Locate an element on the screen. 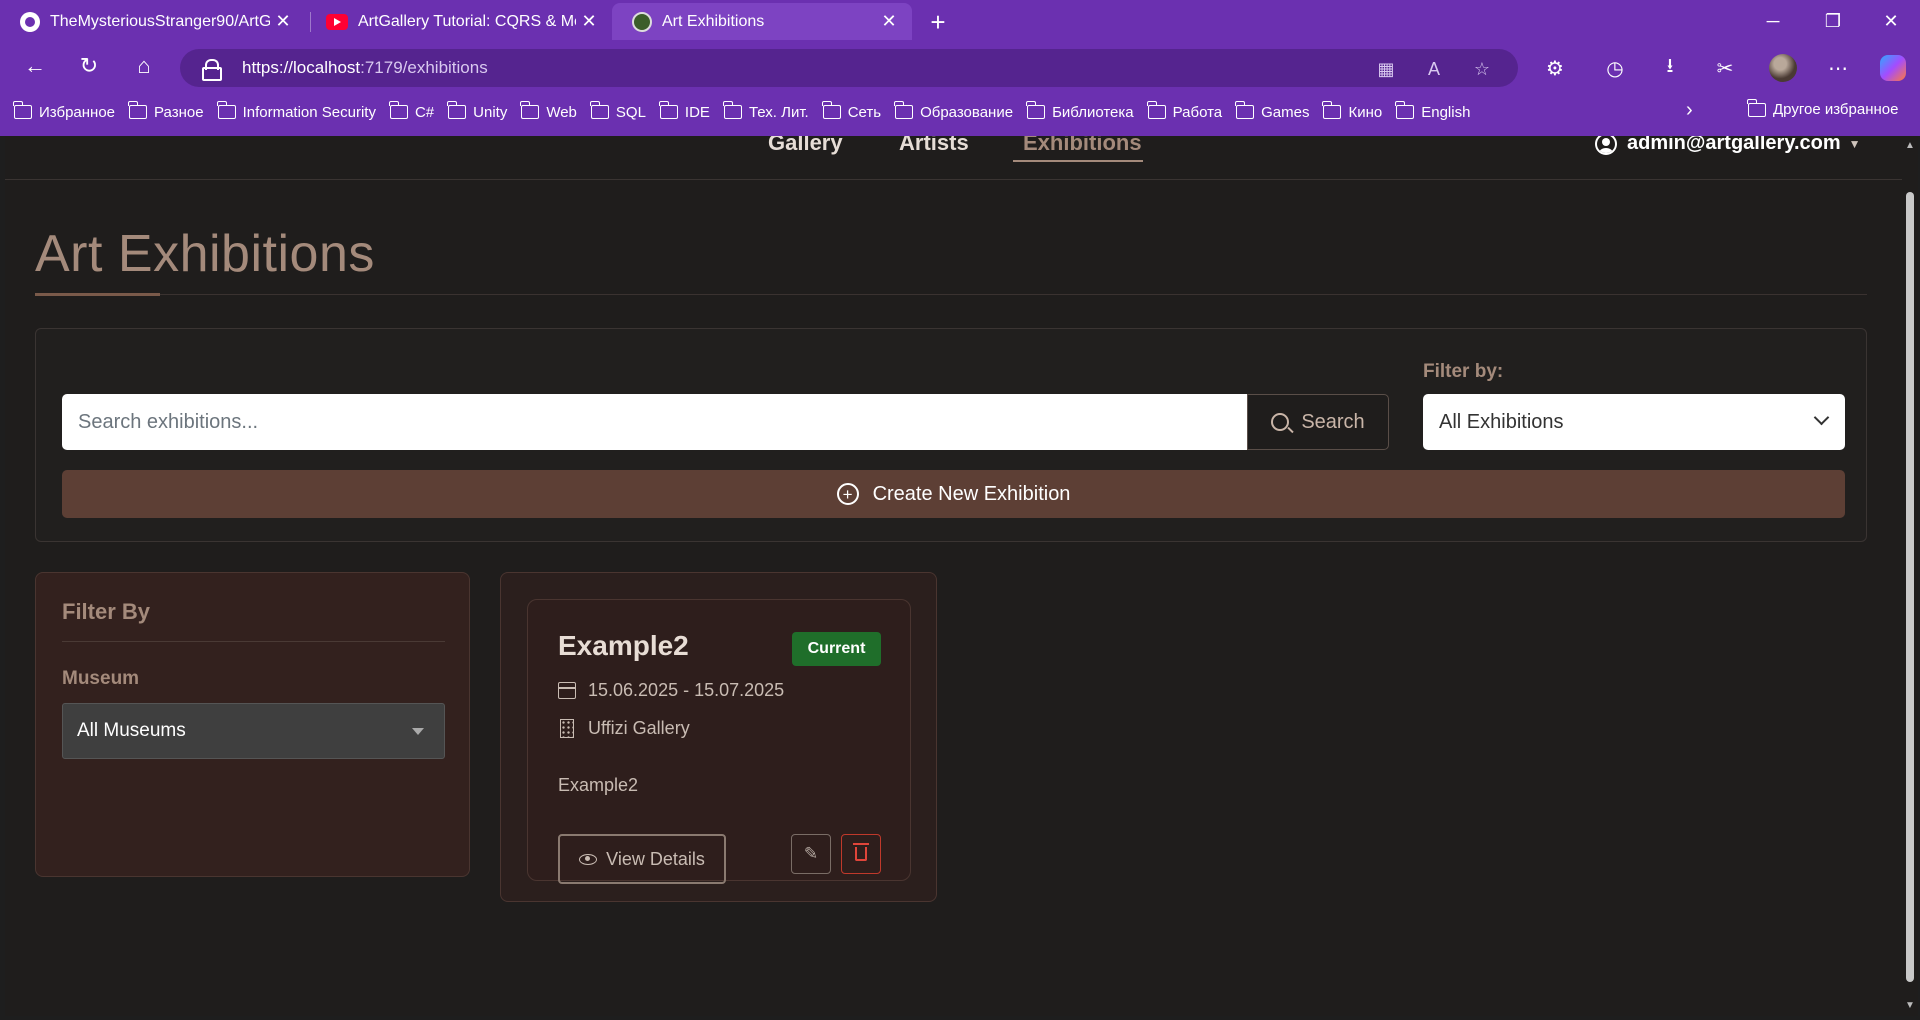 Image resolution: width=1920 pixels, height=1020 pixels. scrollbar: ▲ ▼ is located at coordinates (1910, 576).